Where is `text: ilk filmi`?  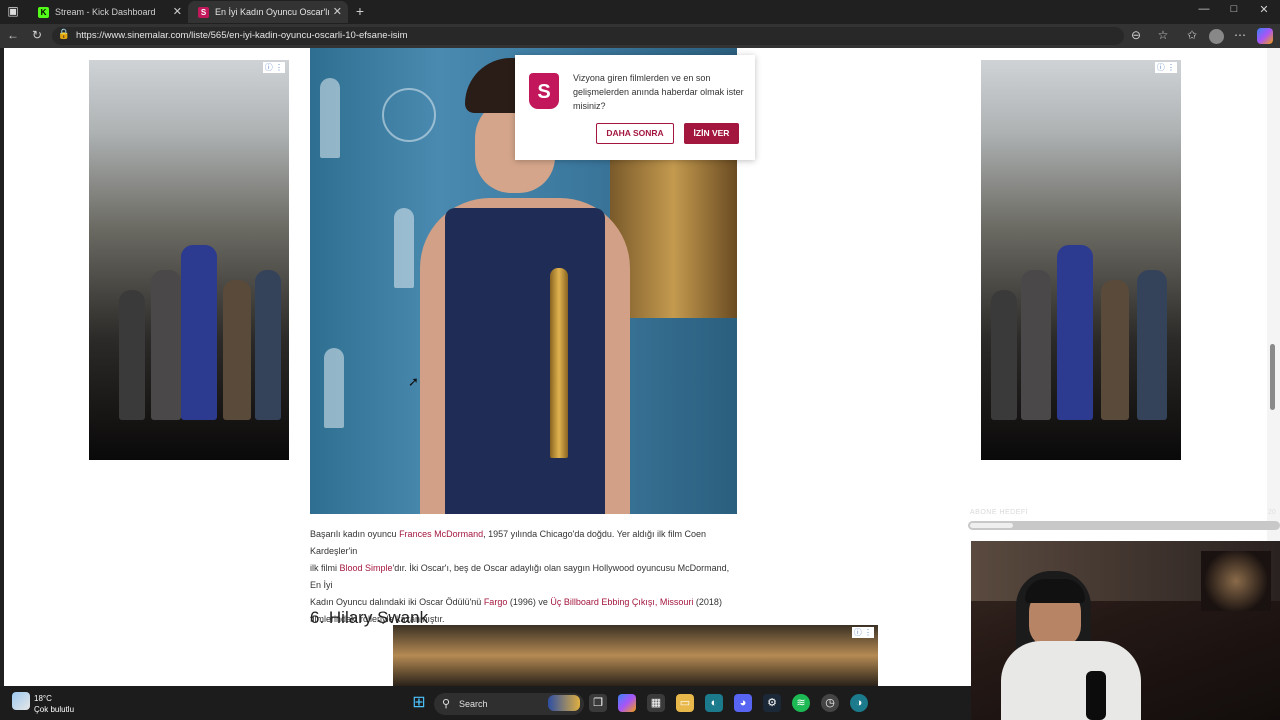
text: ilk filmi is located at coordinates (325, 568).